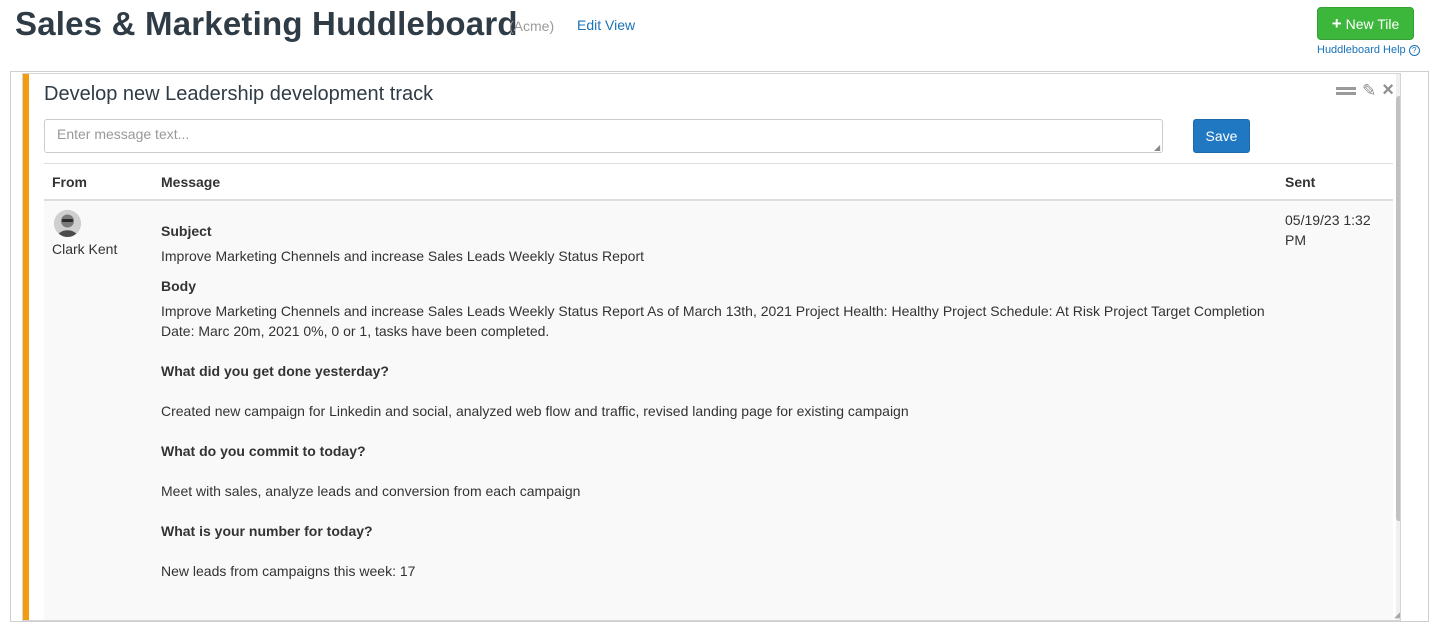 This screenshot has width=1439, height=630. I want to click on edit-icon: ✎, so click(1369, 90).